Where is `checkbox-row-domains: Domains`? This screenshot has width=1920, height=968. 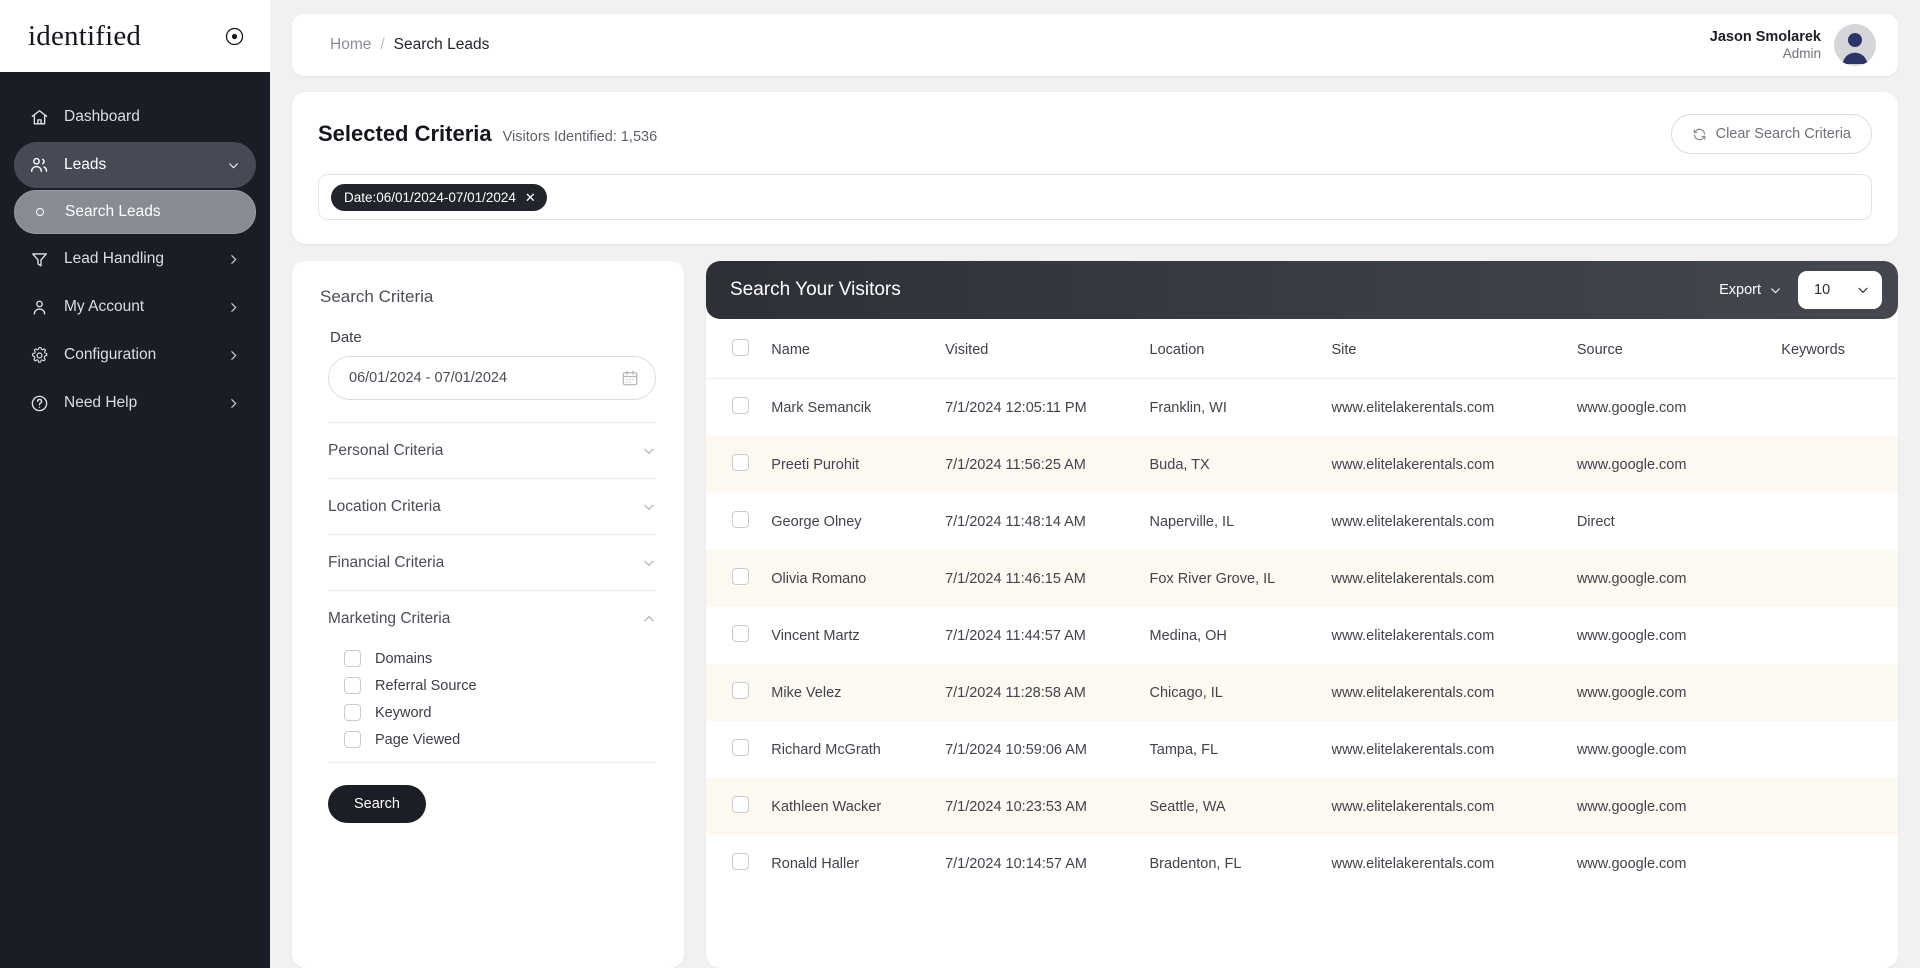 checkbox-row-domains: Domains is located at coordinates (500, 658).